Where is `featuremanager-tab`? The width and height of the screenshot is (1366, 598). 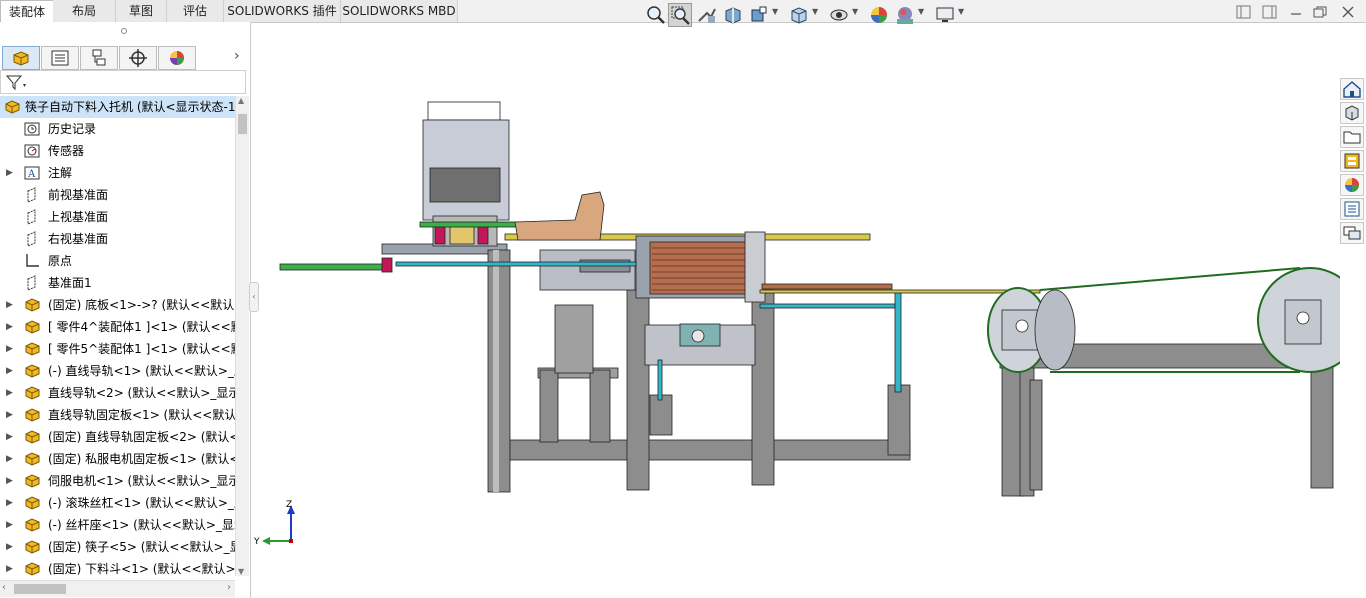
featuremanager-tab is located at coordinates (21, 58).